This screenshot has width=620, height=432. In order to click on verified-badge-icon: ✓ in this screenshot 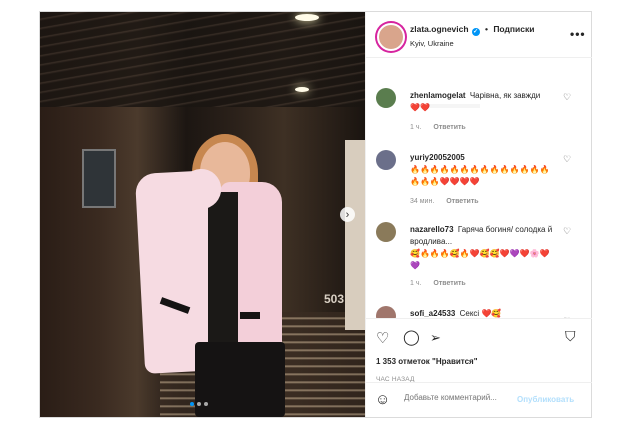, I will do `click(475, 32)`.